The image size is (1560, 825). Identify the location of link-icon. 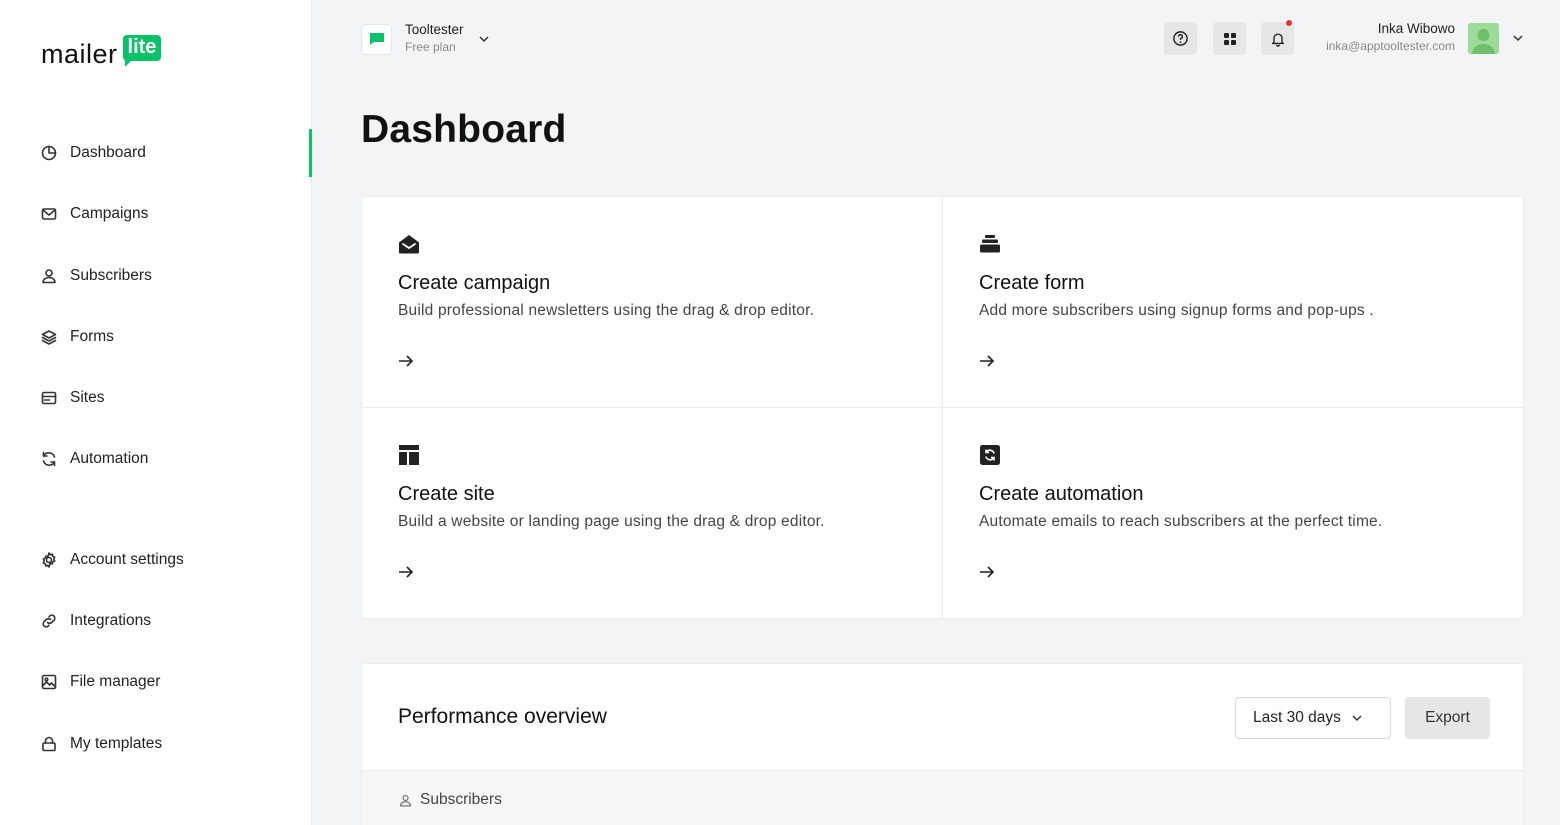
(49, 621).